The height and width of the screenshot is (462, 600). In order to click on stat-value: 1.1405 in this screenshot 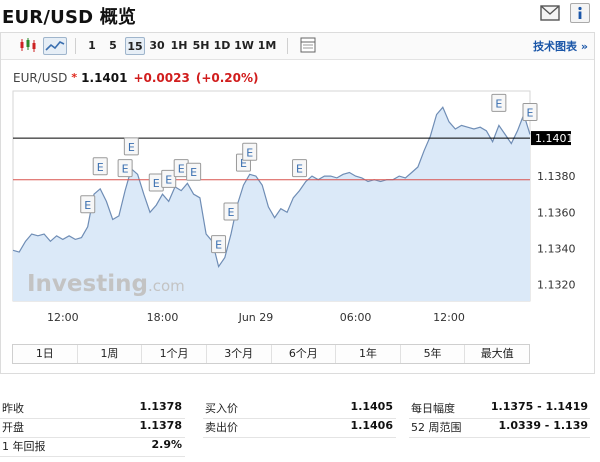, I will do `click(371, 406)`.